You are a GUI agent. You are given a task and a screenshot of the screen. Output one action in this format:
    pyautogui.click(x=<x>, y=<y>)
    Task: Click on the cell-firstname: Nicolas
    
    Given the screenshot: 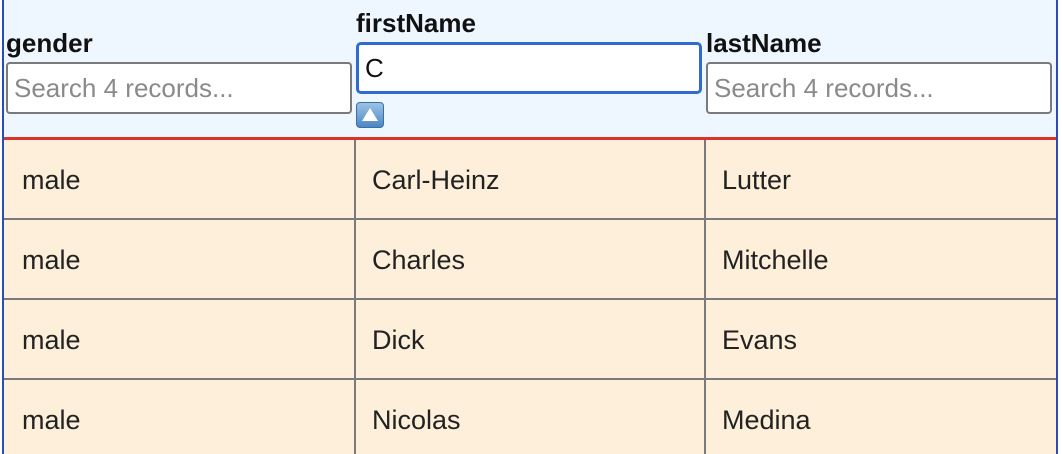 What is the action you would take?
    pyautogui.click(x=530, y=417)
    